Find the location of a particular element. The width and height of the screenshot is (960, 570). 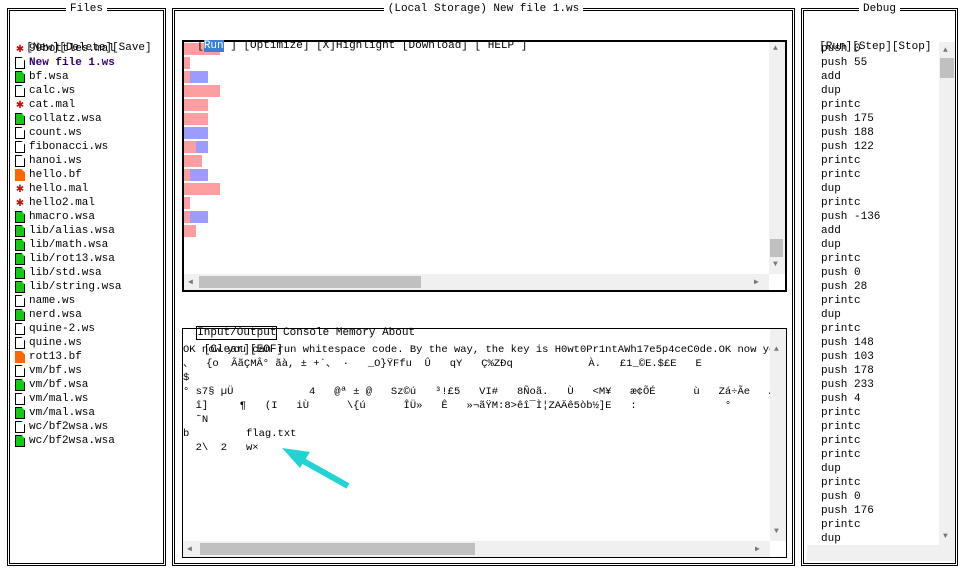

optimize-button: [Optimize] is located at coordinates (276, 46).